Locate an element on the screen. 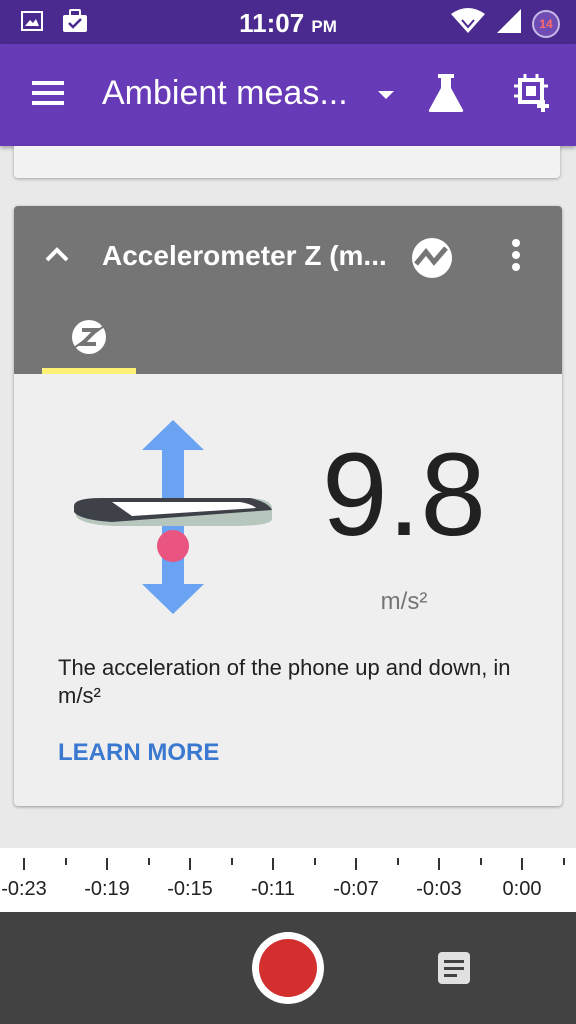  note-icon is located at coordinates (454, 971).